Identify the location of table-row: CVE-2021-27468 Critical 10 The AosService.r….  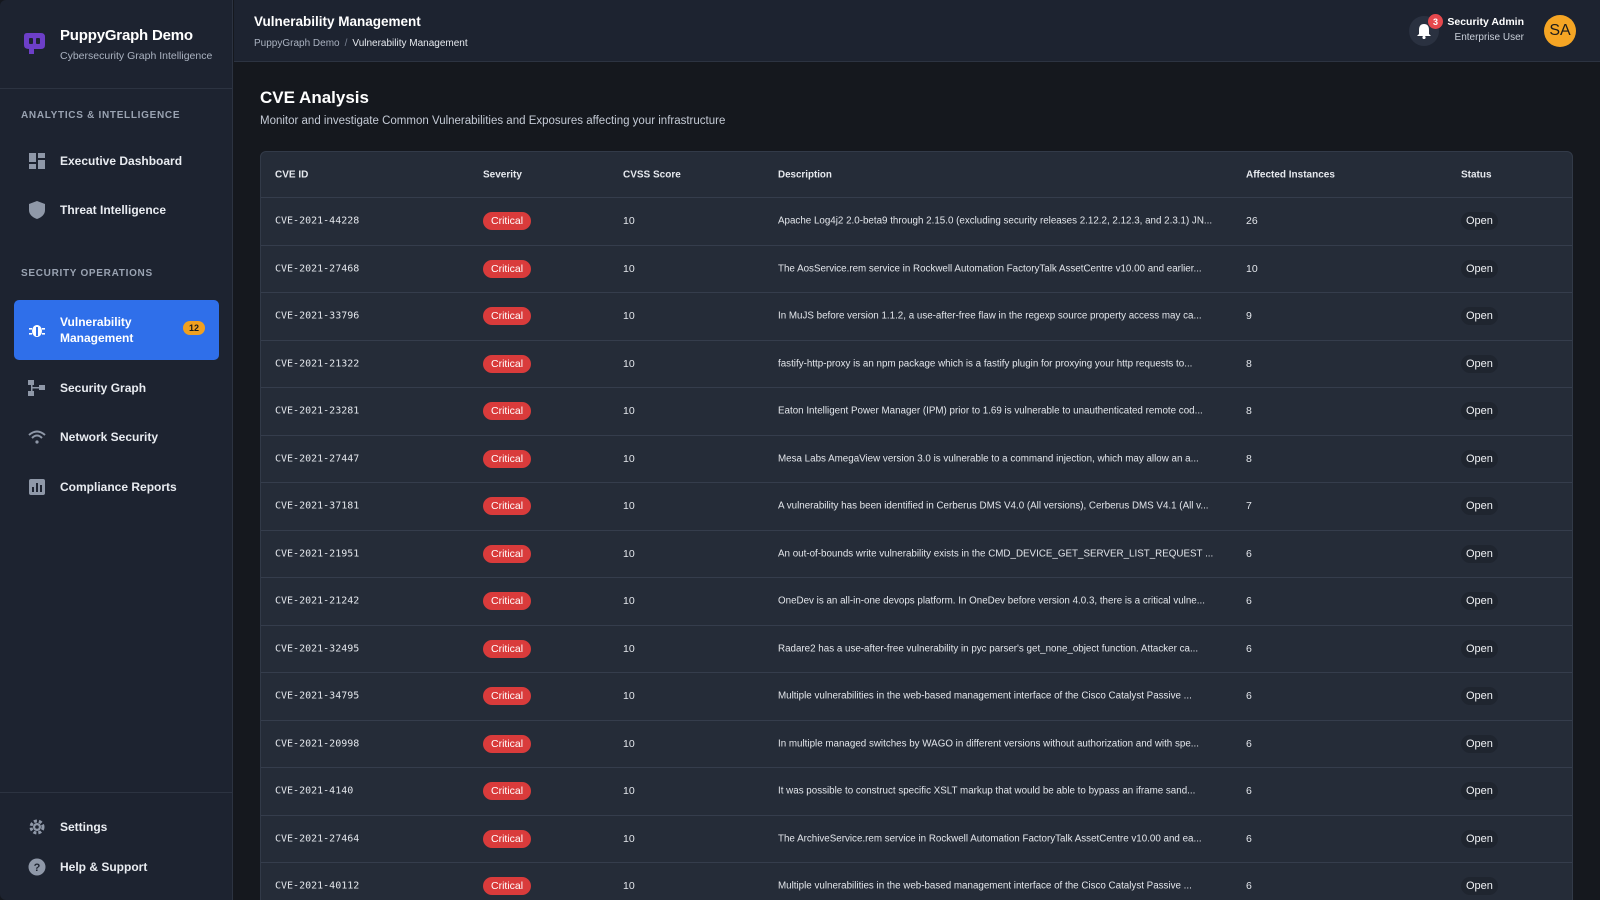
(916, 269).